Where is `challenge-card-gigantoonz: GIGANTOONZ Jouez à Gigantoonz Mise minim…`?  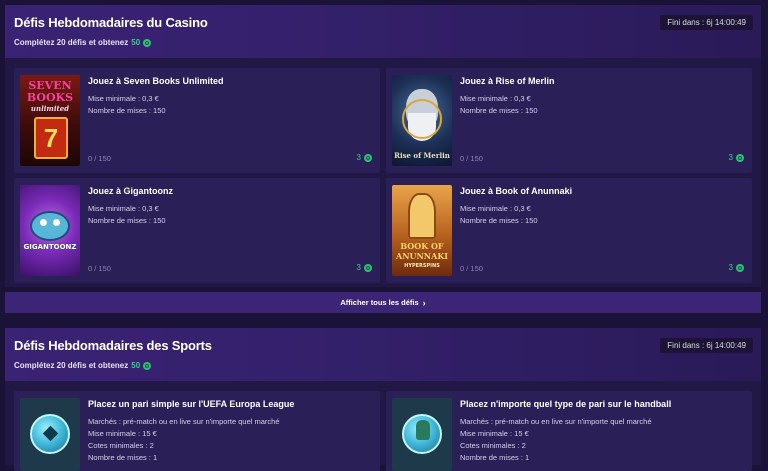 challenge-card-gigantoonz: GIGANTOONZ Jouez à Gigantoonz Mise minim… is located at coordinates (197, 230).